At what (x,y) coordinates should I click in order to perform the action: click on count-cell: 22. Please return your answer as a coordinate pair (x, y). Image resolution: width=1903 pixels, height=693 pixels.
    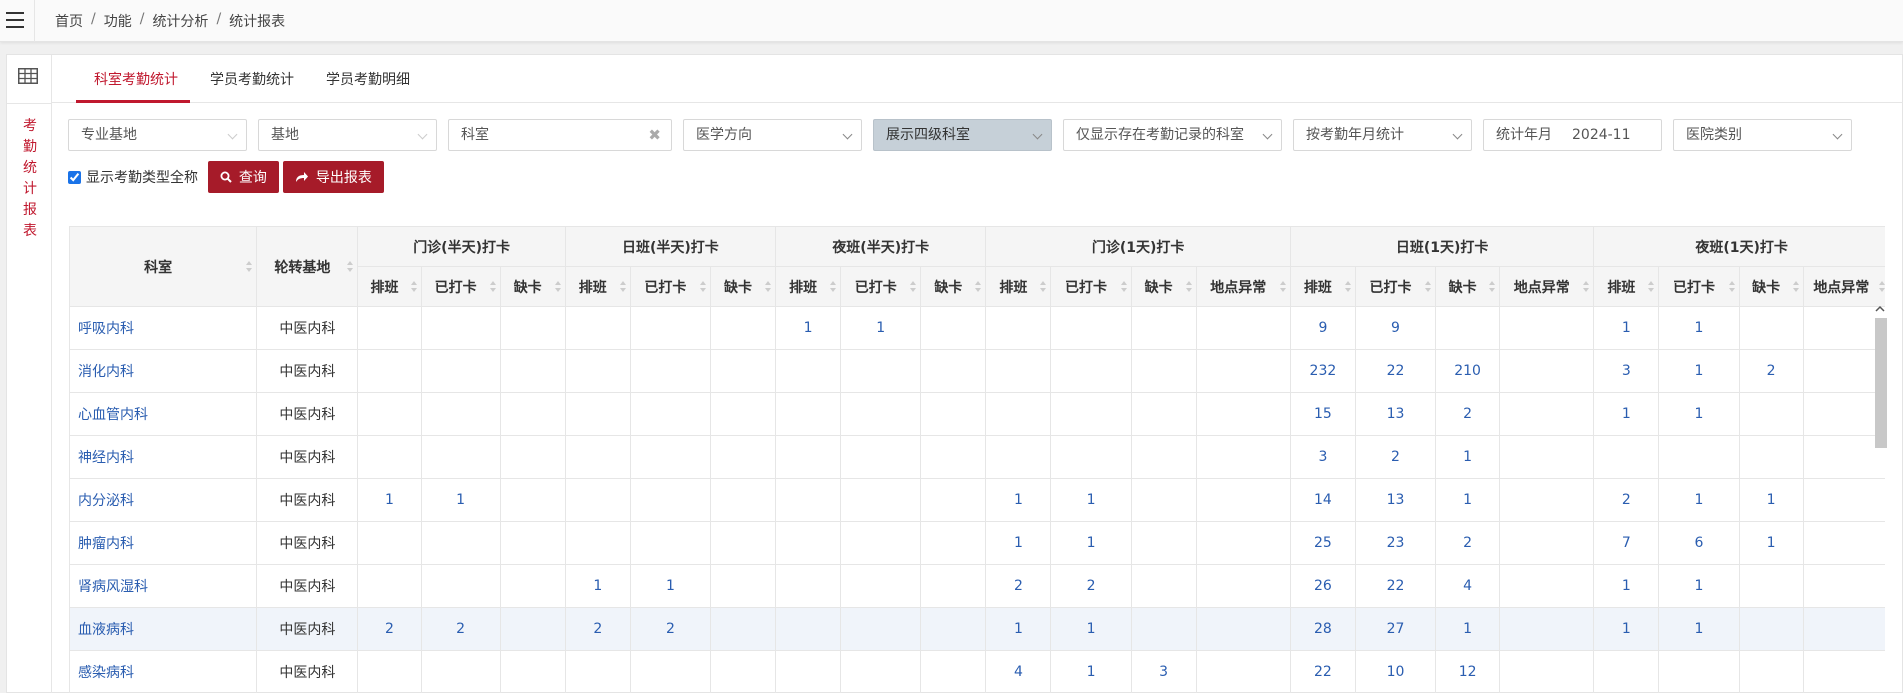
    Looking at the image, I should click on (1395, 371).